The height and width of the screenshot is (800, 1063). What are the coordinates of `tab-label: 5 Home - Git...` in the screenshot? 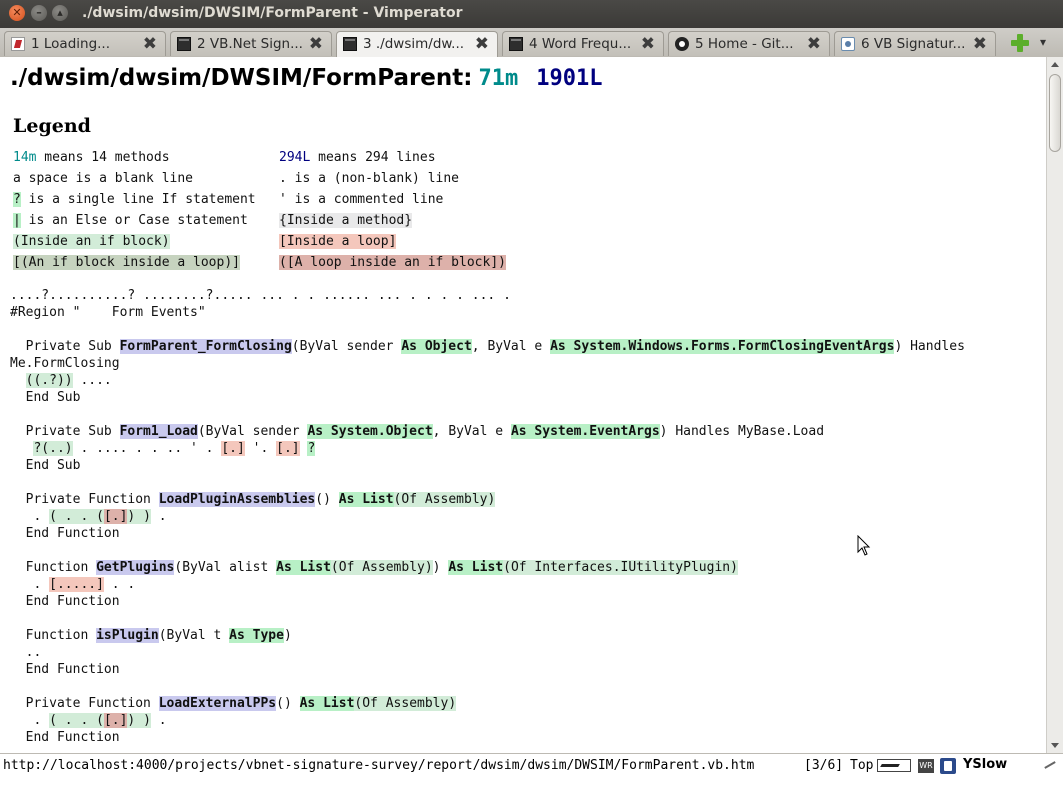 It's located at (744, 44).